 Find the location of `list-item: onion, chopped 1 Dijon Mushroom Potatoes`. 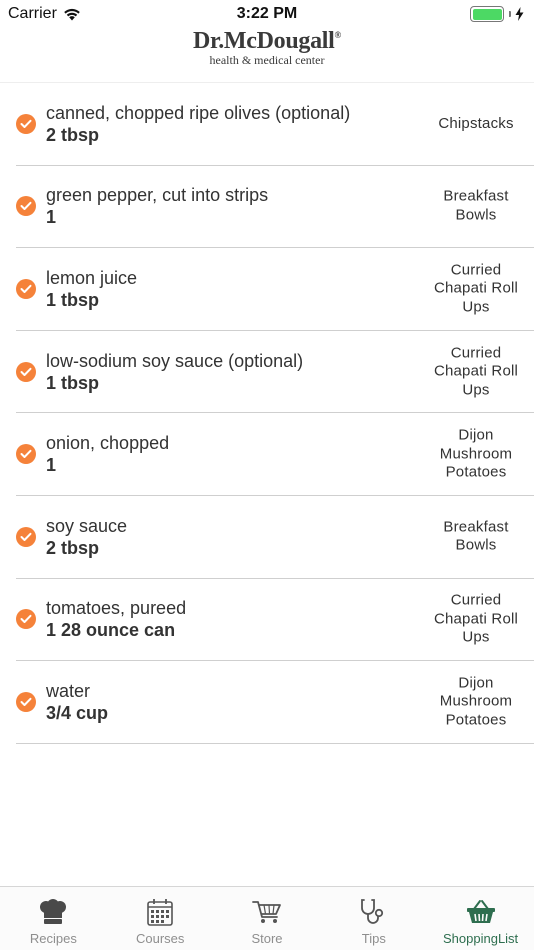

list-item: onion, chopped 1 Dijon Mushroom Potatoes is located at coordinates (275, 454).